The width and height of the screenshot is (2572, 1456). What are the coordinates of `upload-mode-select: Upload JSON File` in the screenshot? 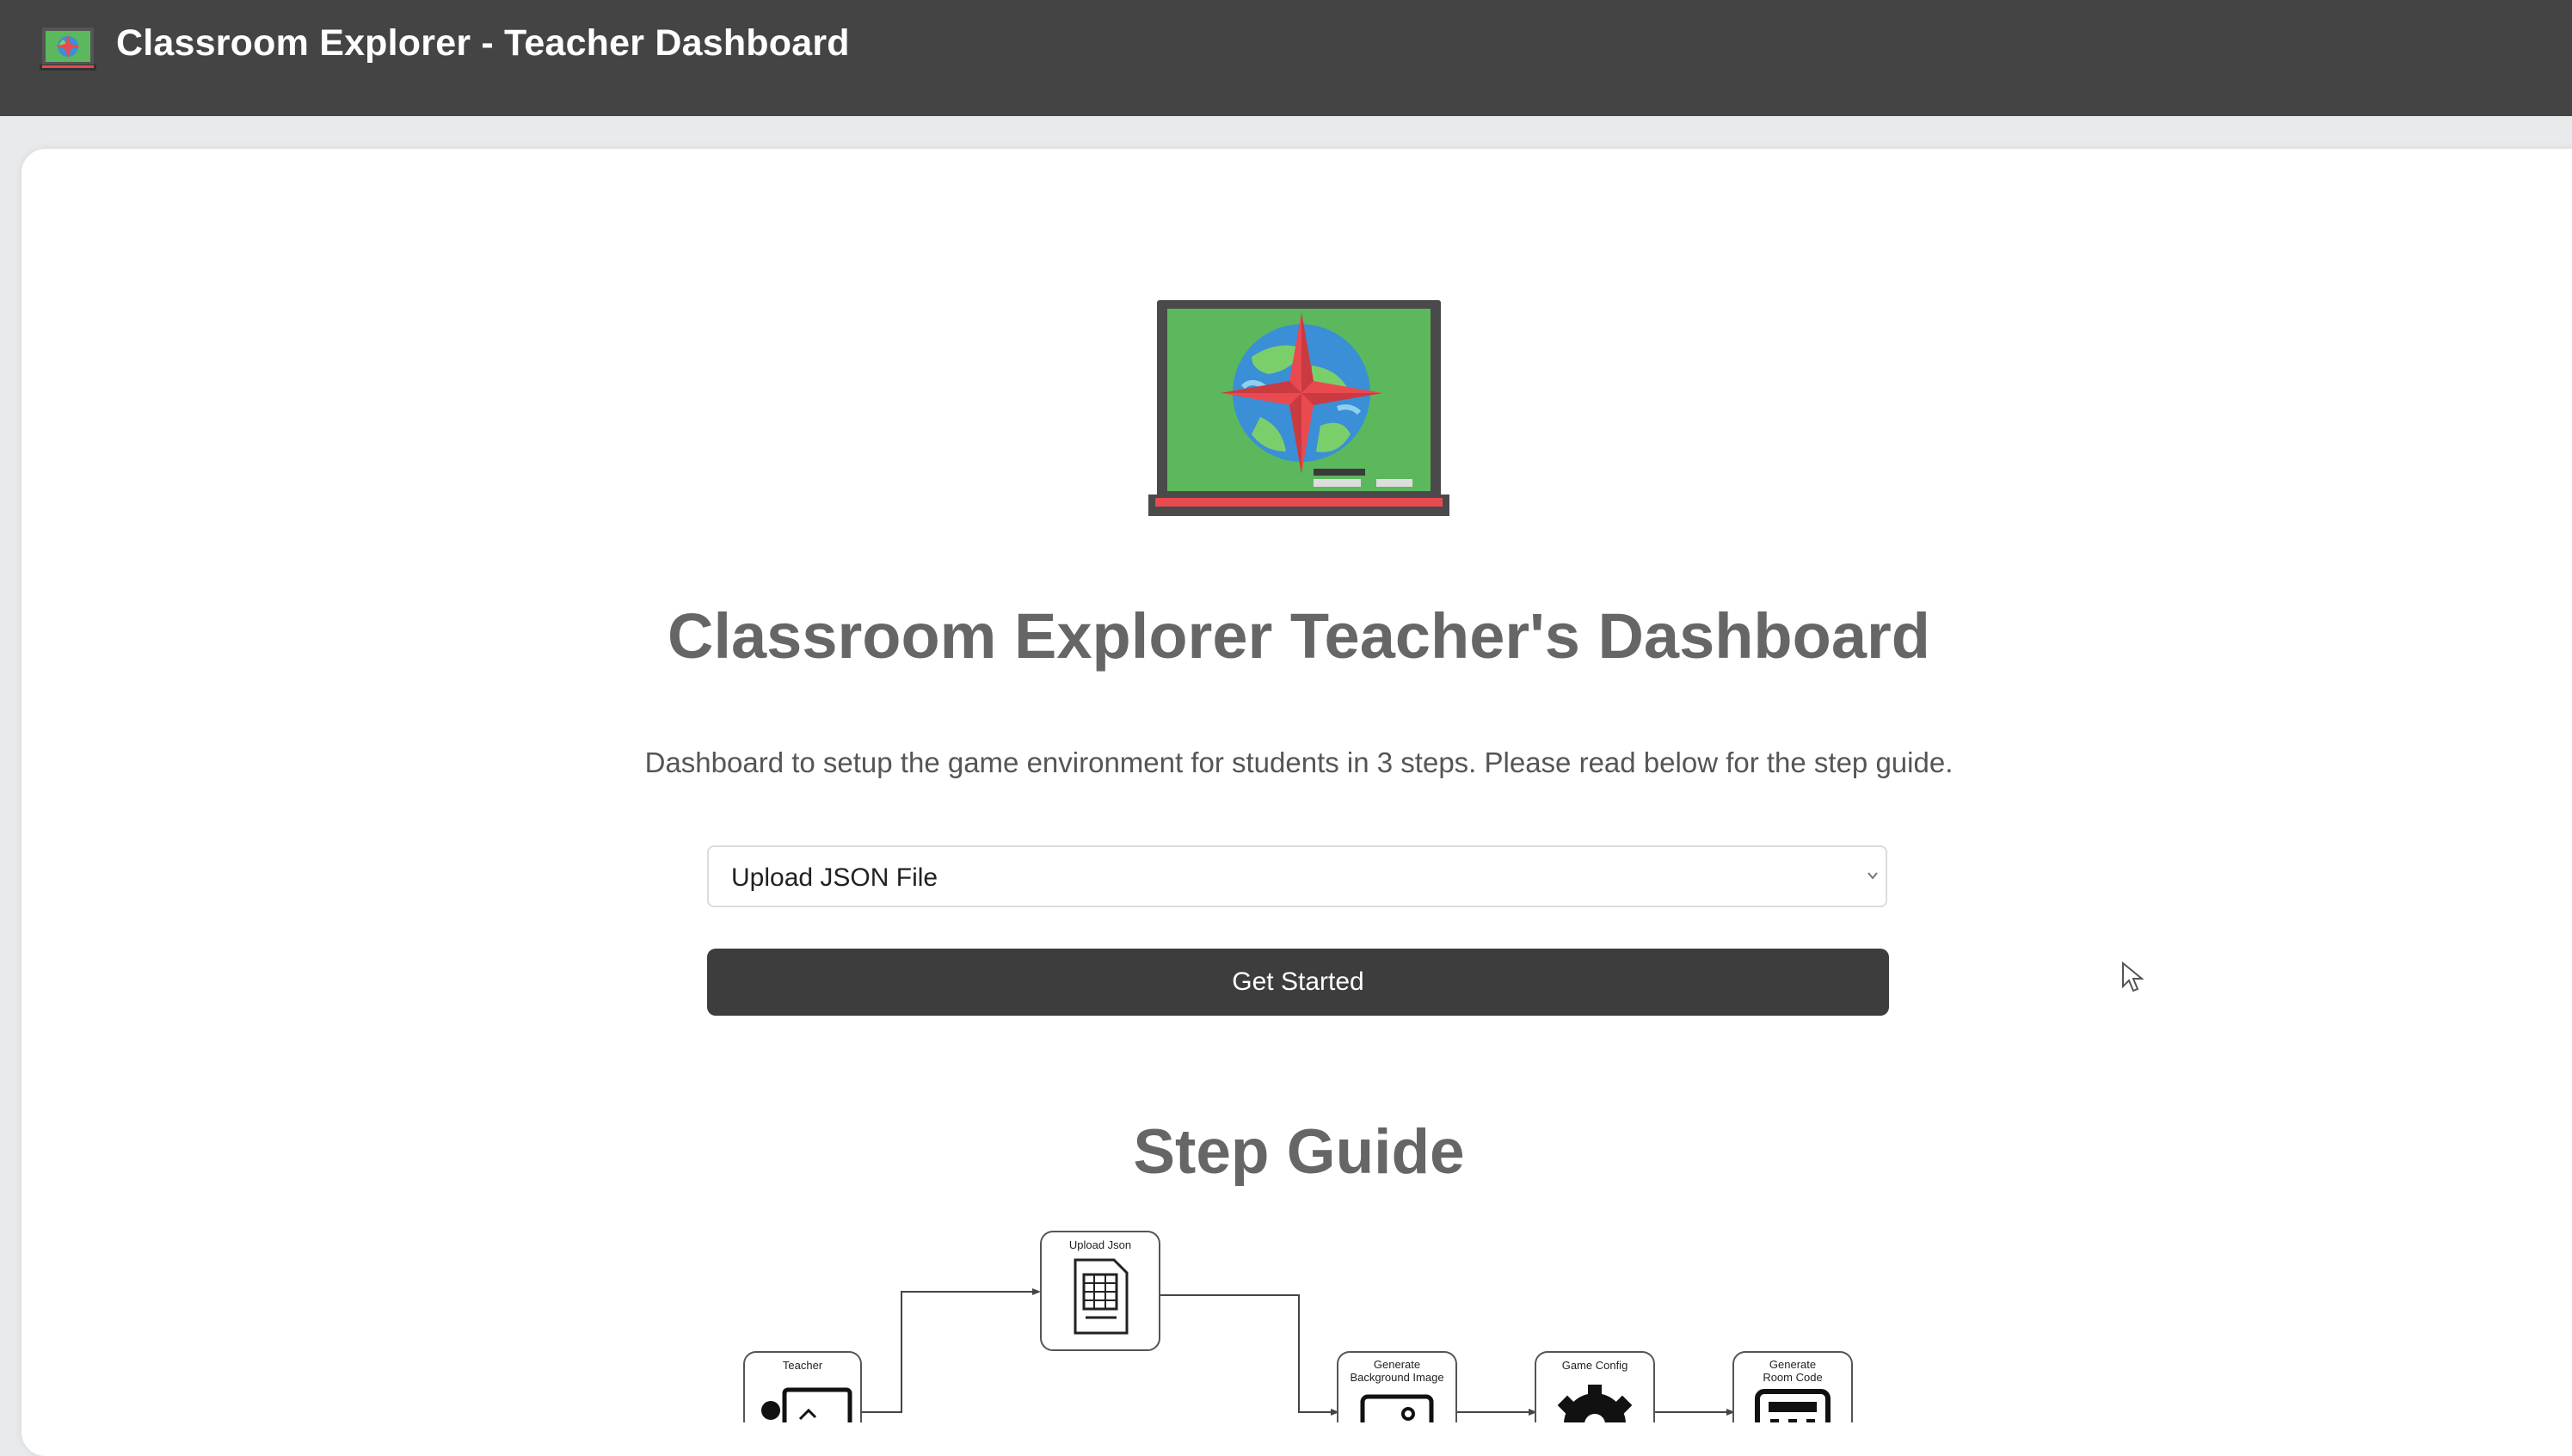 It's located at (1297, 876).